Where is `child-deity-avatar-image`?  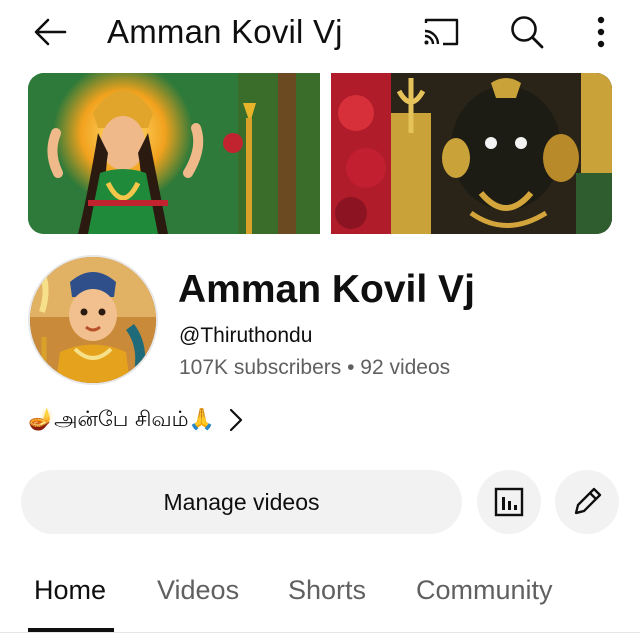 child-deity-avatar-image is located at coordinates (93, 320).